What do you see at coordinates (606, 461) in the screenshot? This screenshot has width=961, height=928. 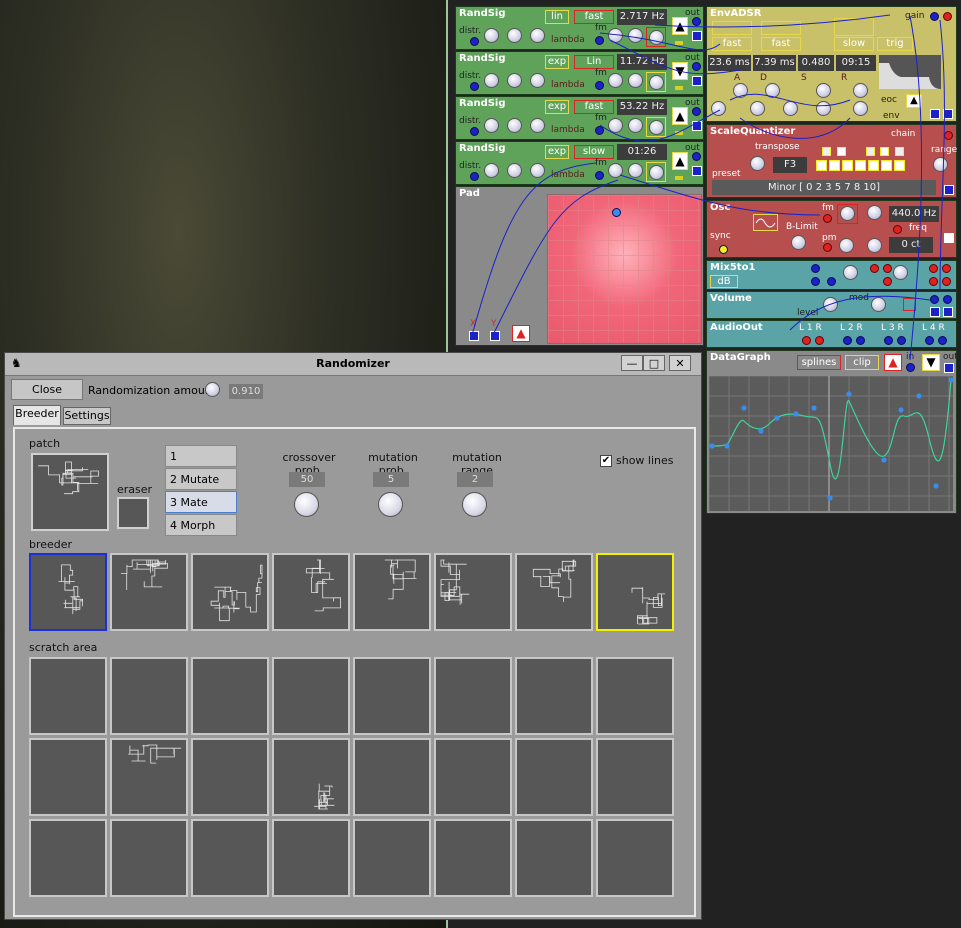 I see `show-lines-checkbox: ✔` at bounding box center [606, 461].